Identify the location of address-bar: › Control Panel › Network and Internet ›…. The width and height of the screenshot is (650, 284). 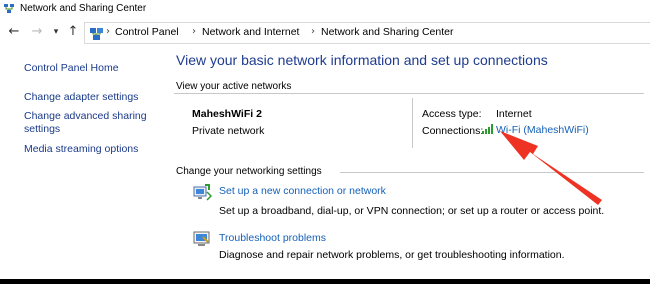
(367, 33).